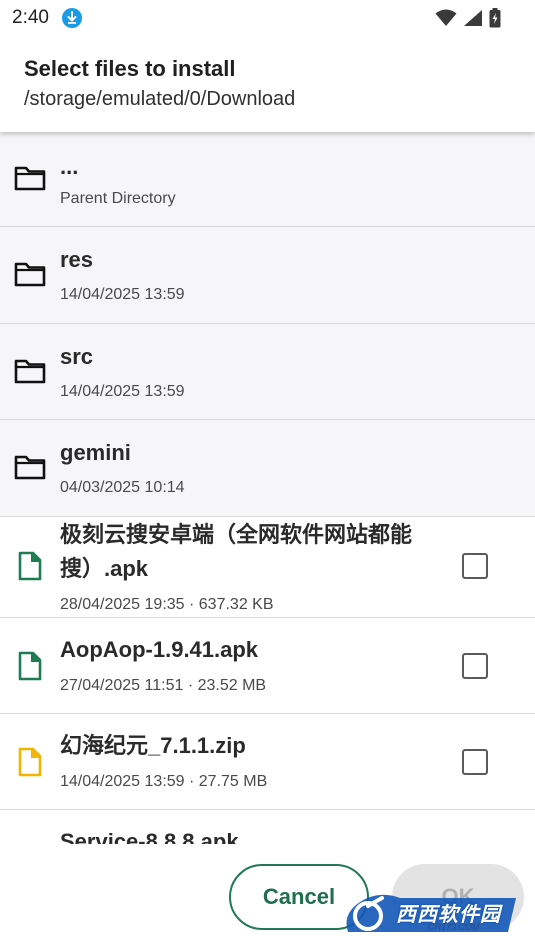 The width and height of the screenshot is (535, 948). Describe the element at coordinates (72, 18) in the screenshot. I see `download-icon` at that location.